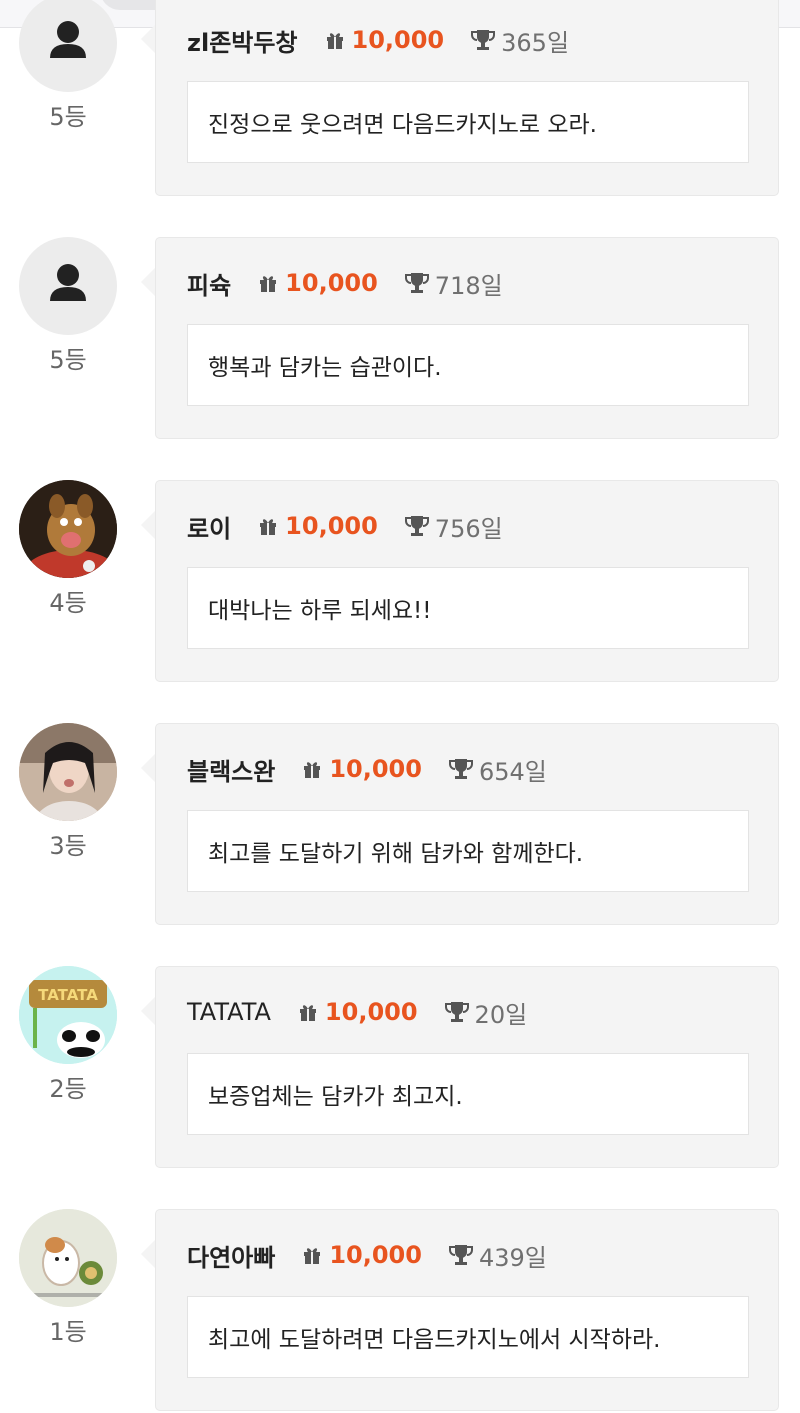 The height and width of the screenshot is (1413, 800). Describe the element at coordinates (231, 769) in the screenshot. I see `nickname: 블랙스완` at that location.